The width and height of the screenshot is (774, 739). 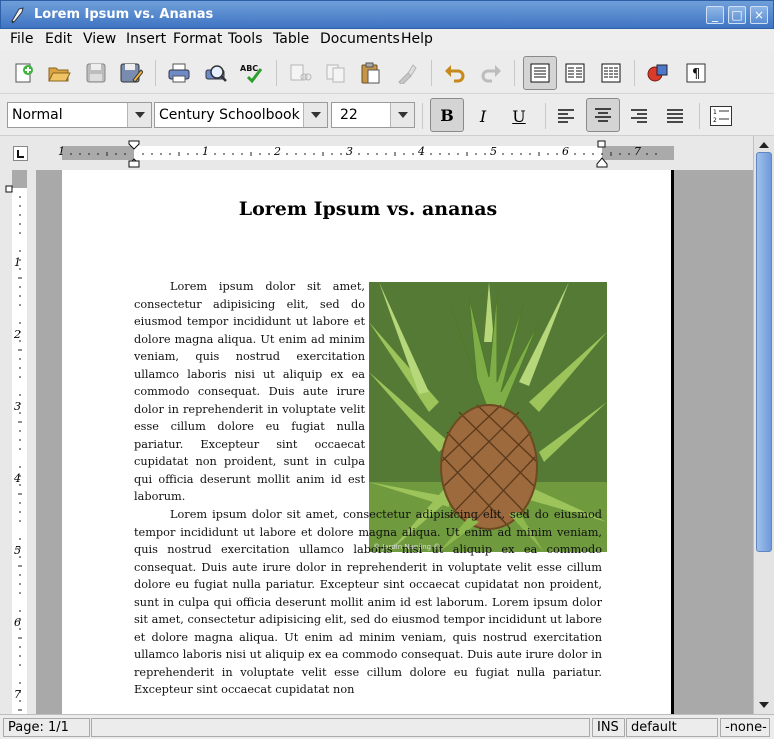 What do you see at coordinates (759, 15) in the screenshot?
I see `close-button: ×` at bounding box center [759, 15].